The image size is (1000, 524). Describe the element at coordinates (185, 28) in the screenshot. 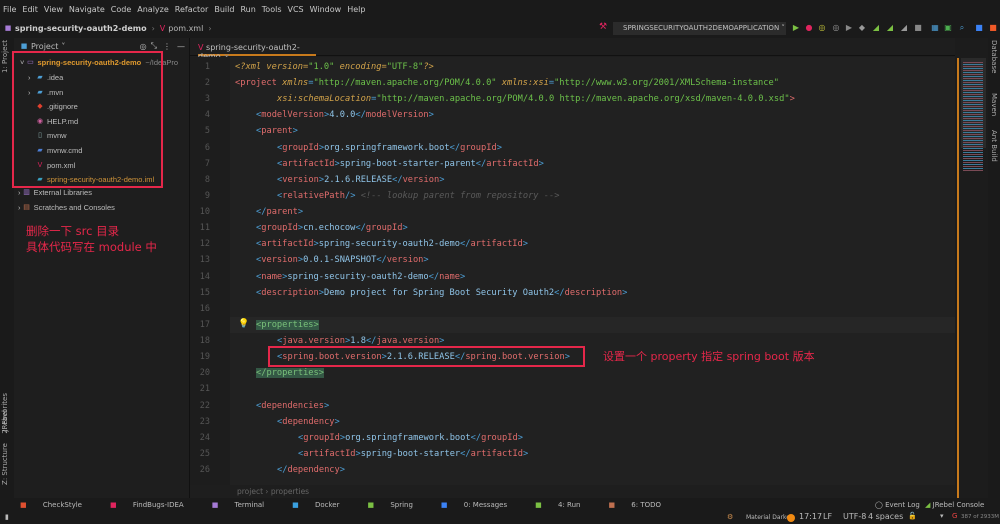

I see `nav-file: pom.xml` at that location.